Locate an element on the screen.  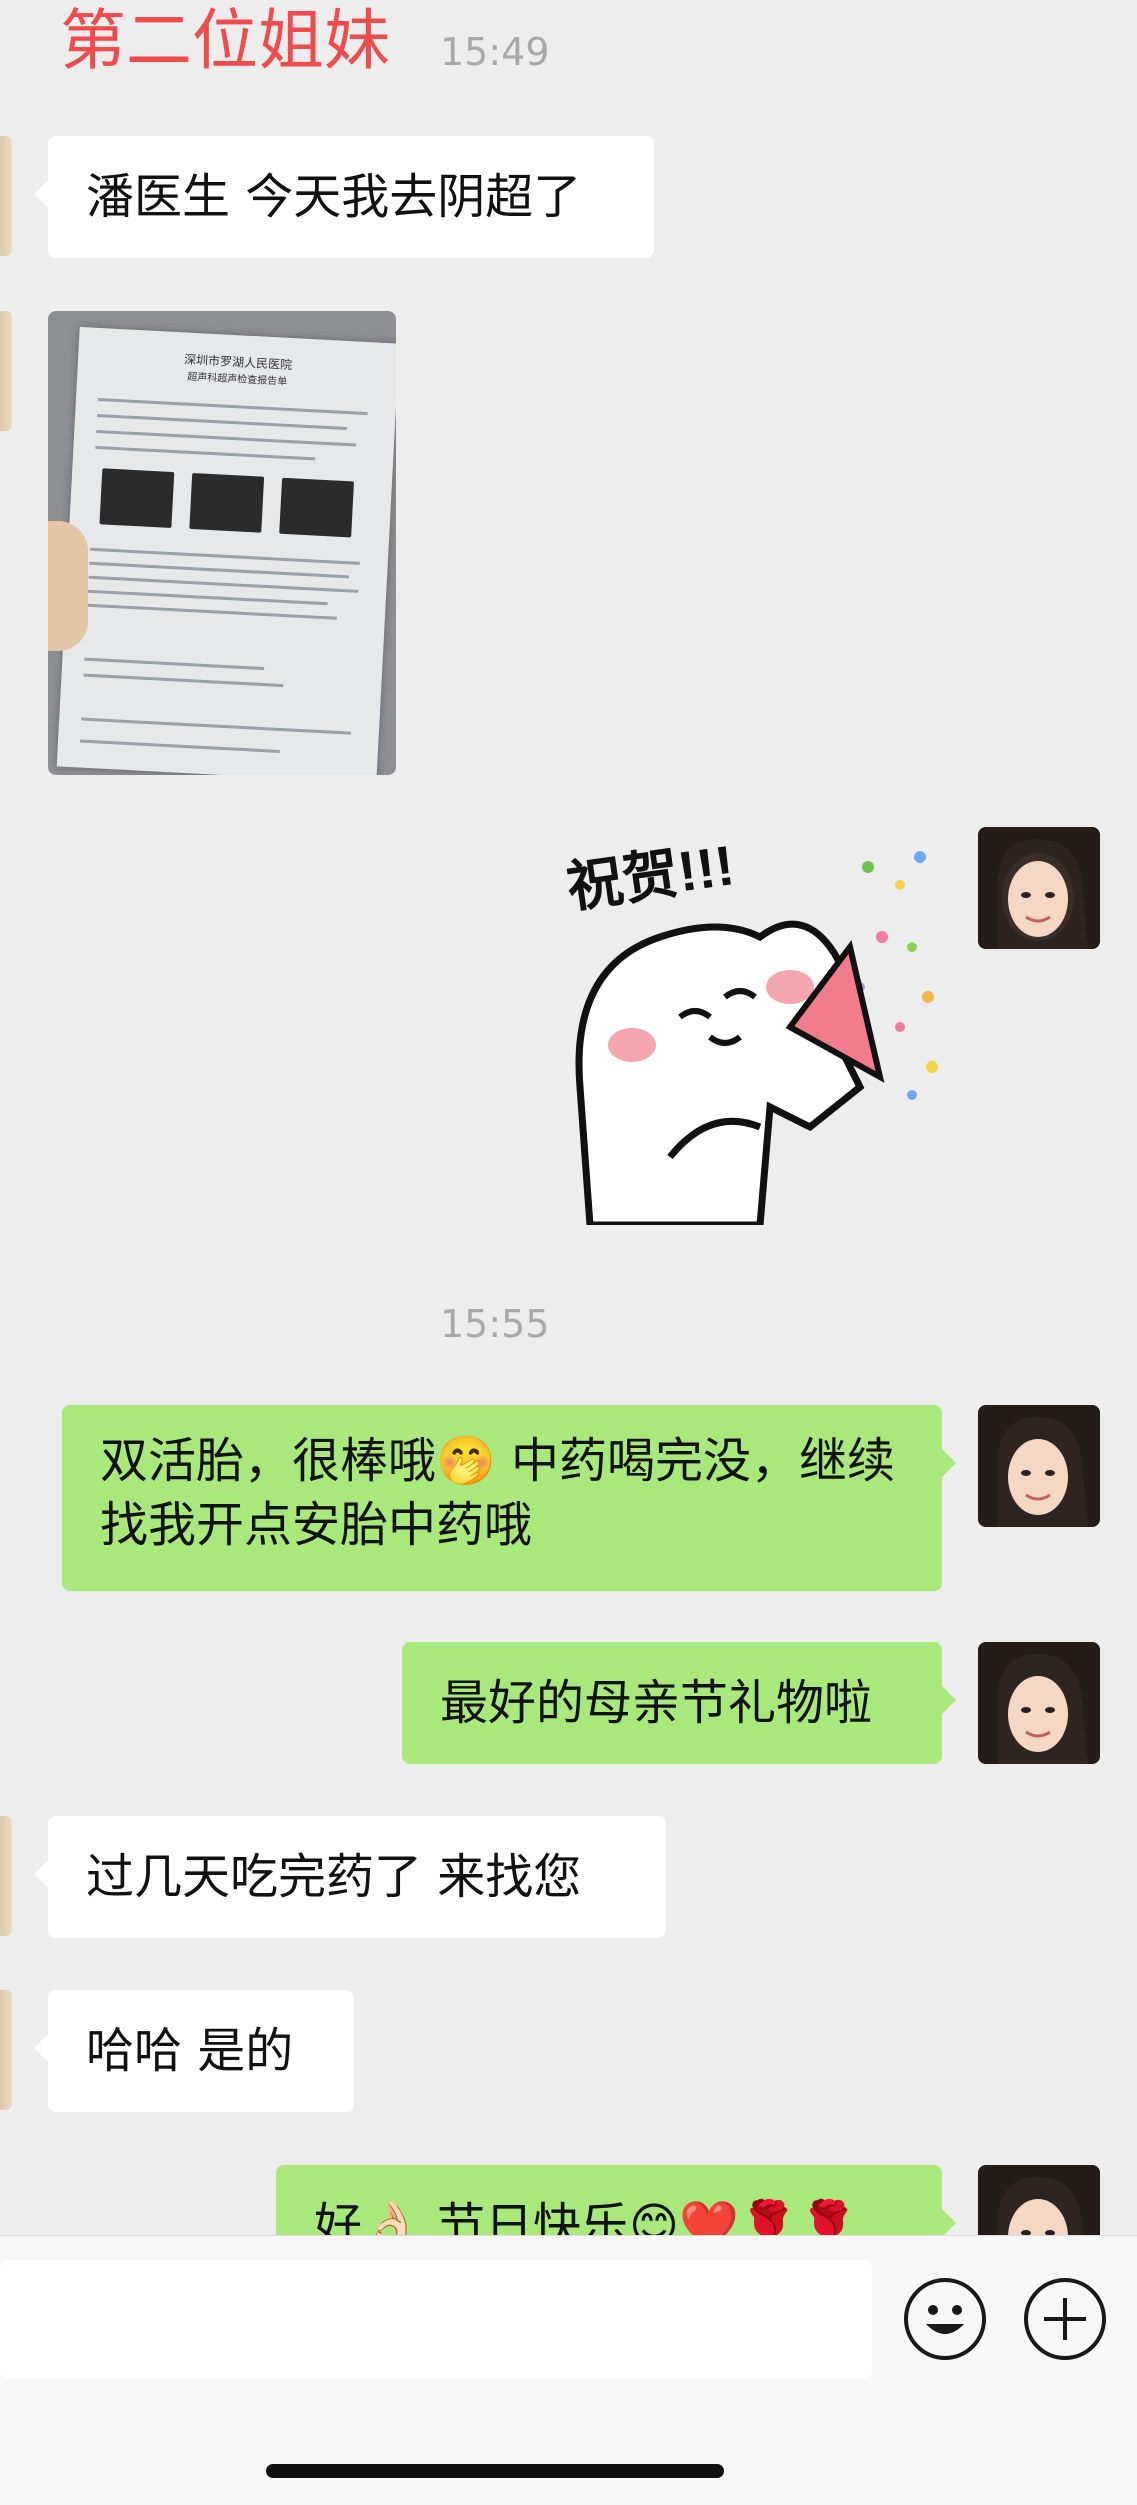
report-title: 深圳市罗湖人民医院 超声科超声检查报告单 is located at coordinates (238, 370).